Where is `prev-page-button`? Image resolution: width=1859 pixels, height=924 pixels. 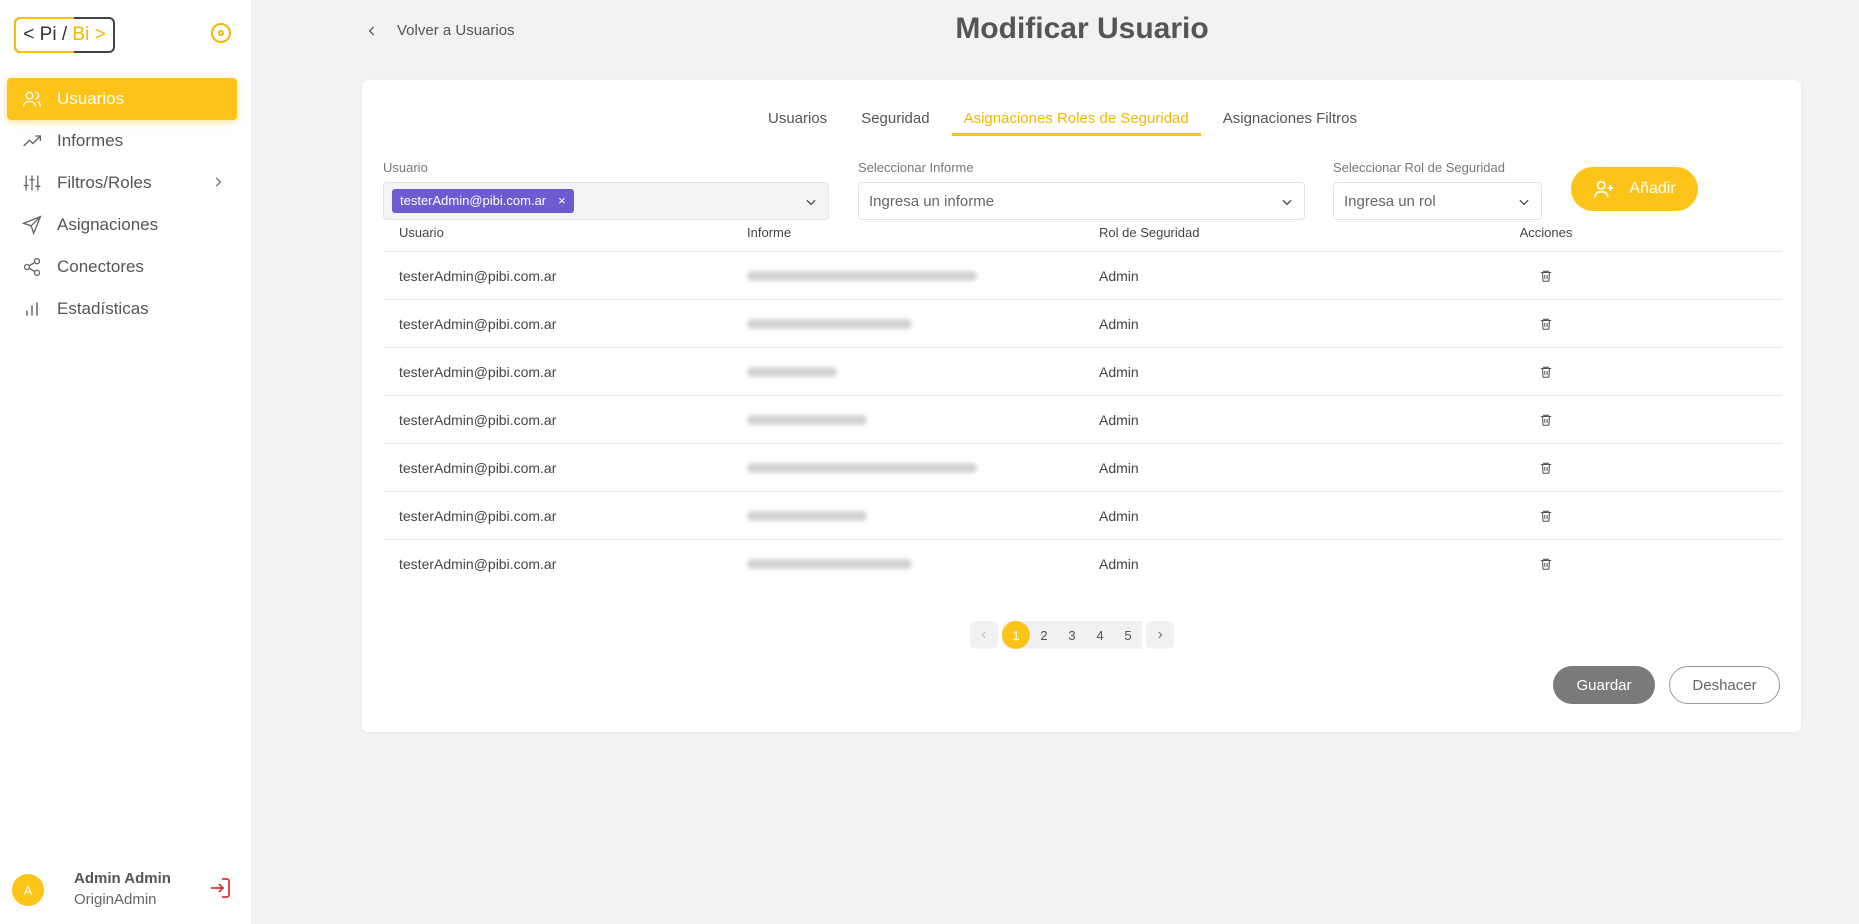
prev-page-button is located at coordinates (984, 635).